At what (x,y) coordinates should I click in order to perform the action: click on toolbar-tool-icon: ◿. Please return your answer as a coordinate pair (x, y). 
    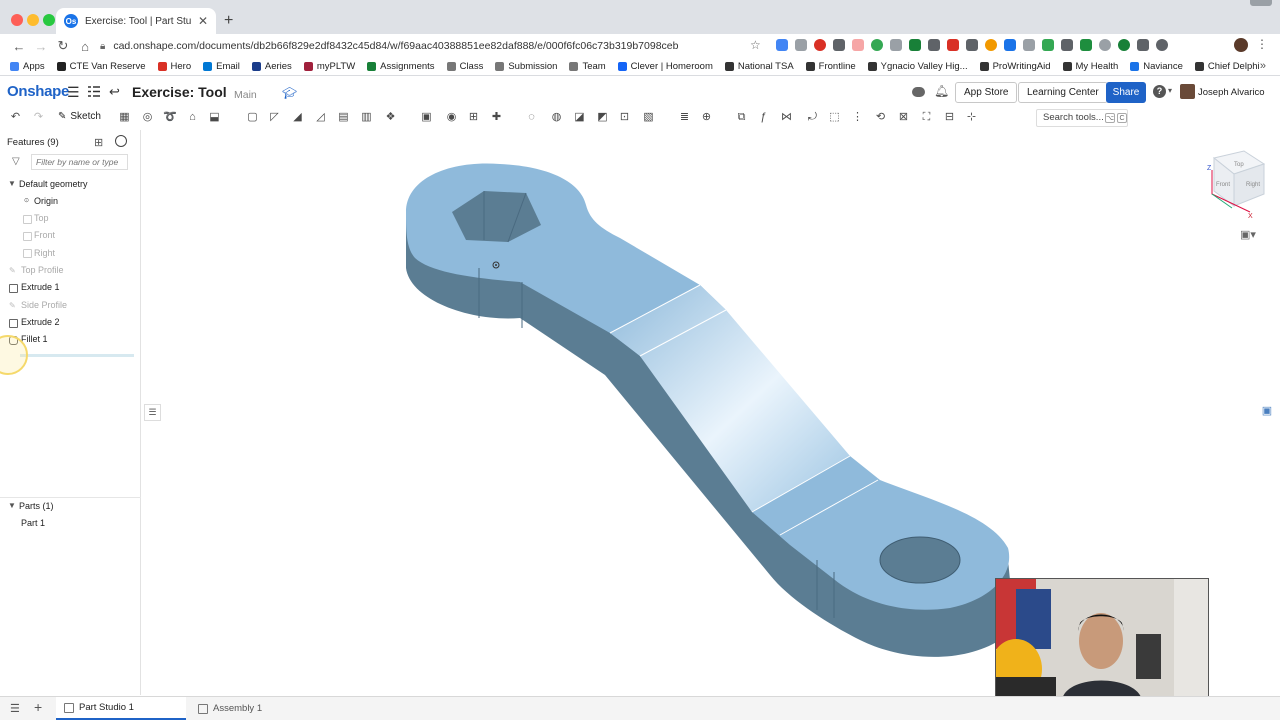
    Looking at the image, I should click on (320, 117).